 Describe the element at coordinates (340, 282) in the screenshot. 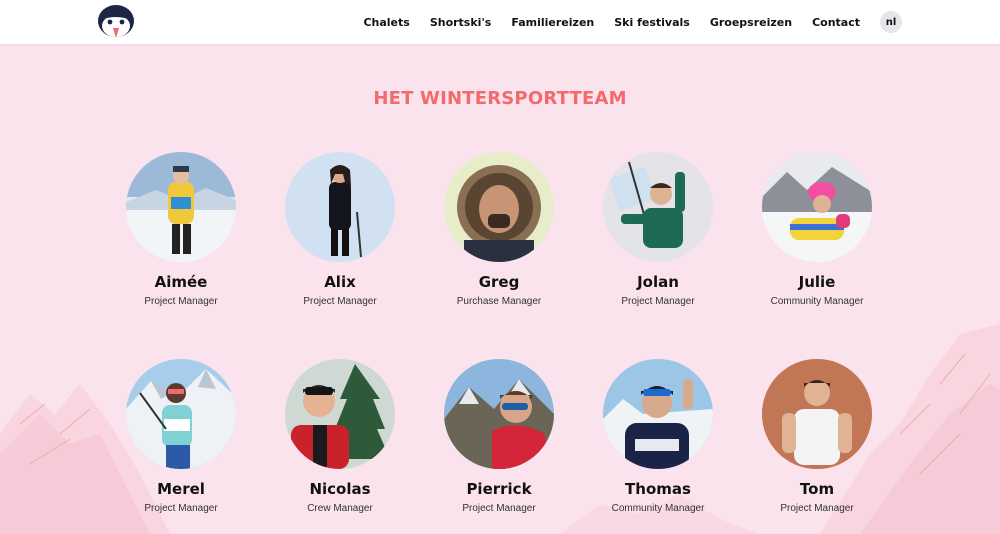

I see `member-name: Alix` at that location.